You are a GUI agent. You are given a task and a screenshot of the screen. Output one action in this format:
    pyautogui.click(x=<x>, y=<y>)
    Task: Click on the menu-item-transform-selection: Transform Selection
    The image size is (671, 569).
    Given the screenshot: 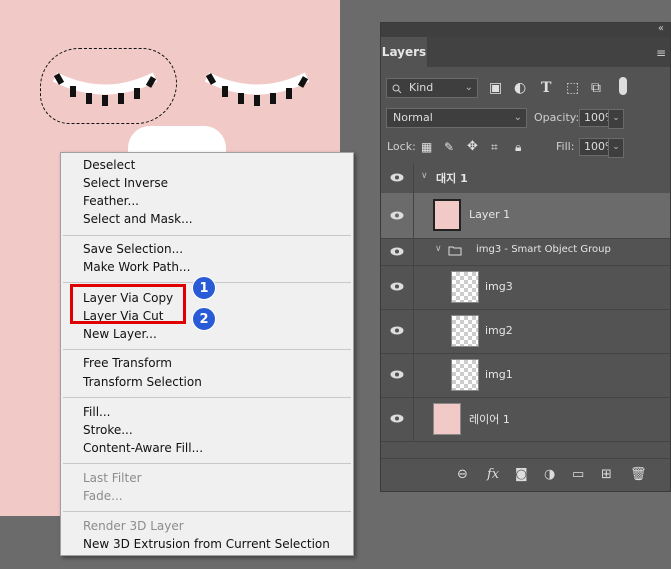 What is the action you would take?
    pyautogui.click(x=142, y=382)
    